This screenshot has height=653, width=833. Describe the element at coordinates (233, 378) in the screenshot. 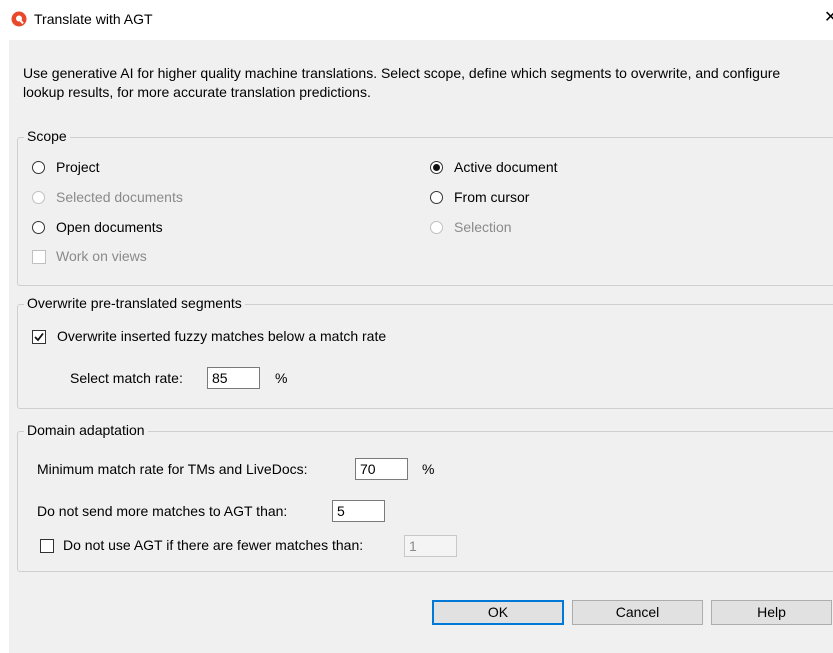

I see `match-rate-input` at that location.